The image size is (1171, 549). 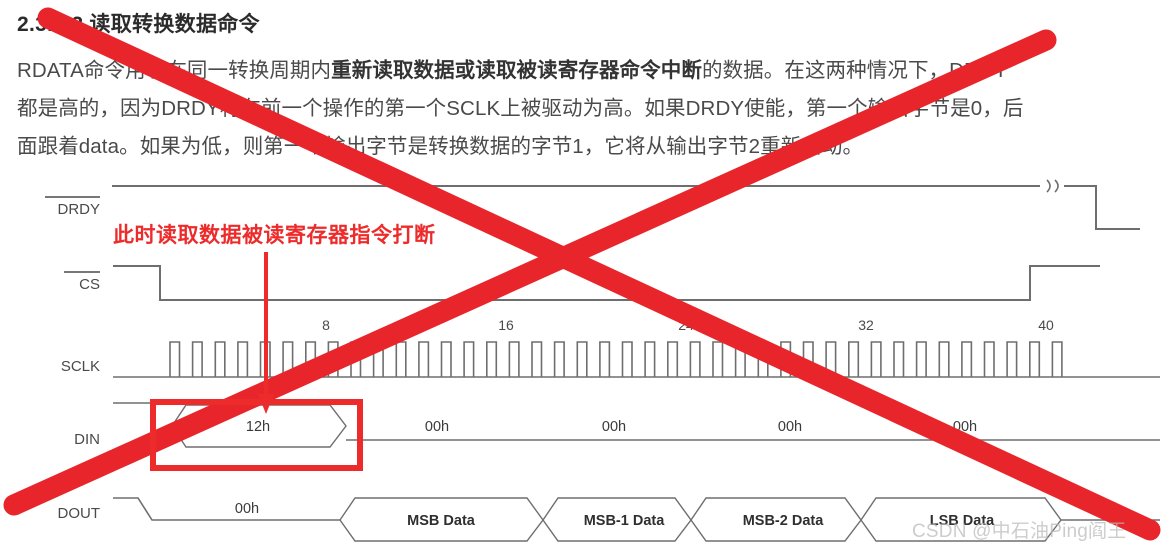 What do you see at coordinates (866, 325) in the screenshot?
I see `sclk-tick-32: 32` at bounding box center [866, 325].